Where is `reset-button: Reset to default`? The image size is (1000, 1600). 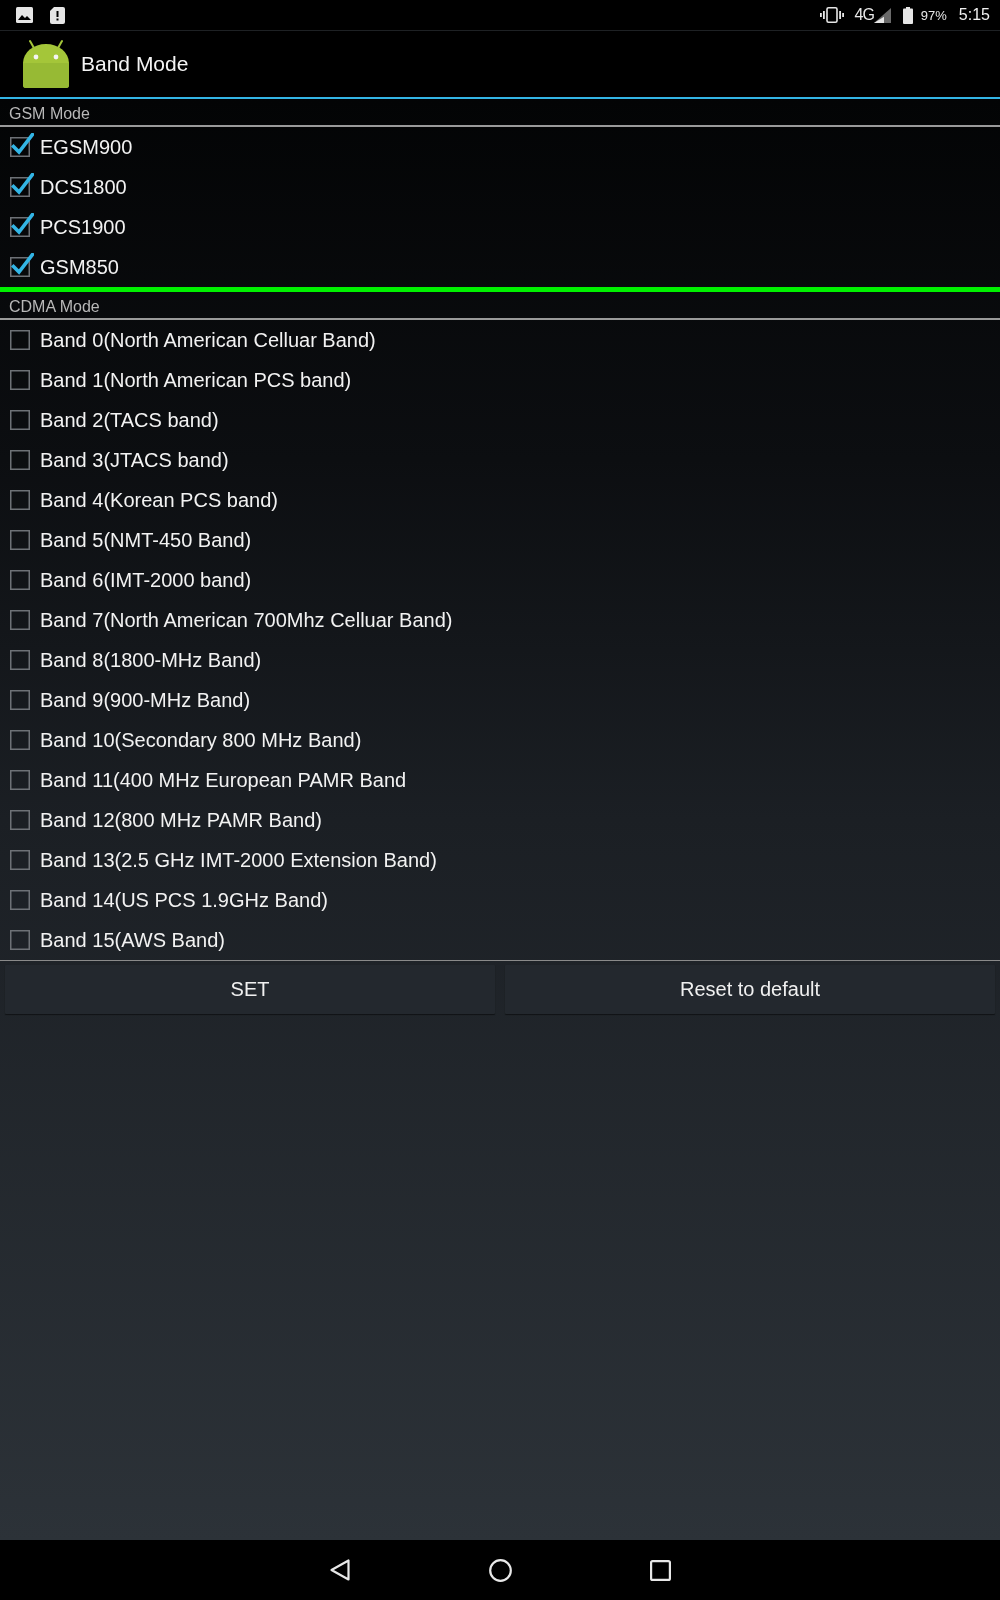
reset-button: Reset to default is located at coordinates (750, 989).